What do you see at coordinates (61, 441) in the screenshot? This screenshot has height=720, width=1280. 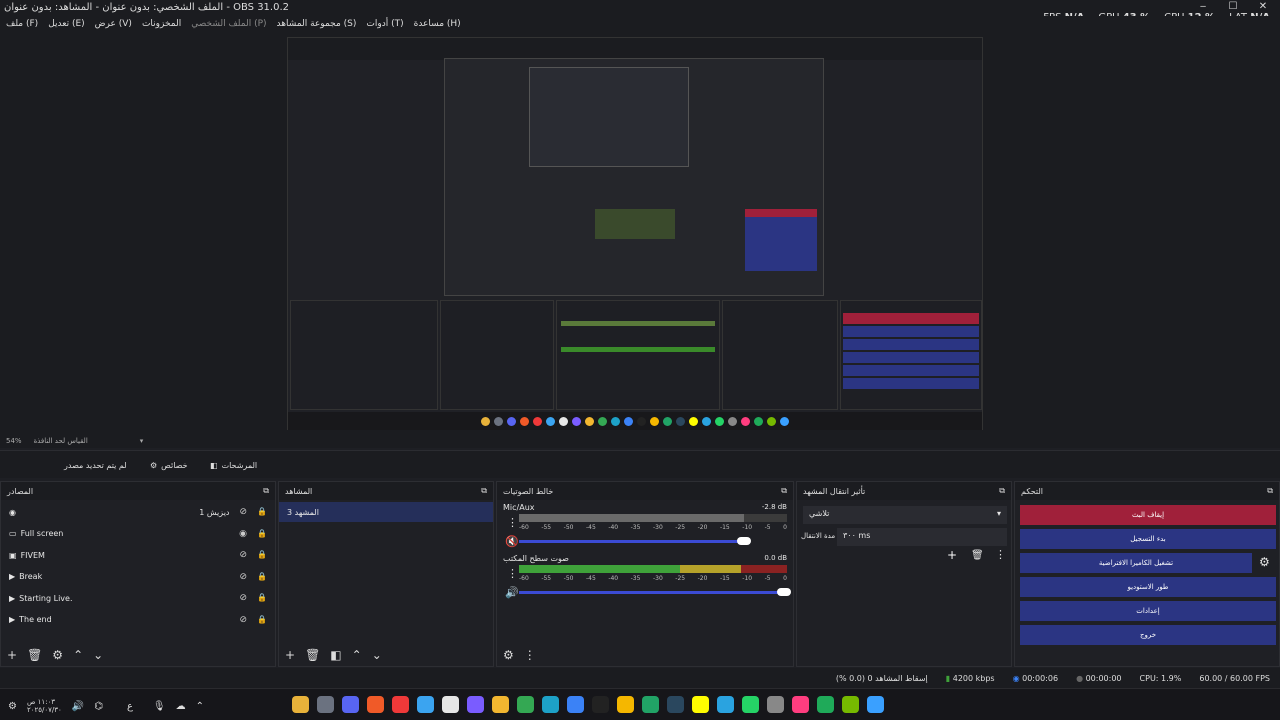 I see `zoom-label: القياس لحد النافذة` at bounding box center [61, 441].